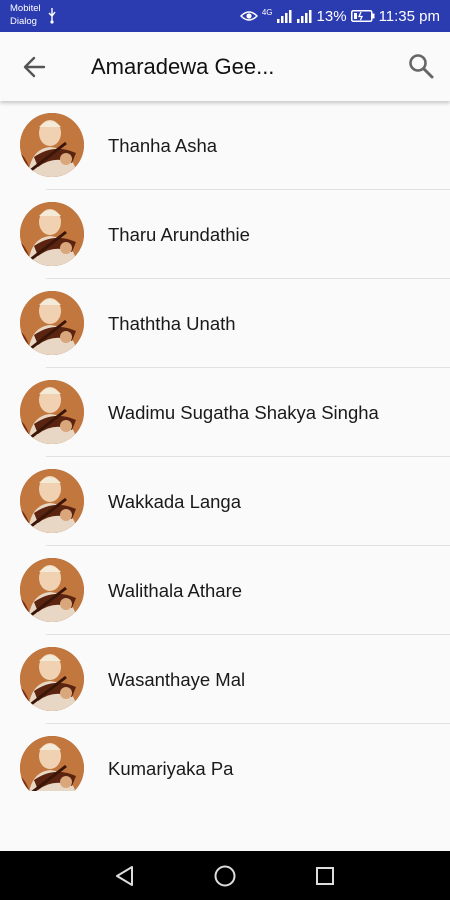 The image size is (450, 900). I want to click on song-title: Wakkada Langa, so click(175, 501).